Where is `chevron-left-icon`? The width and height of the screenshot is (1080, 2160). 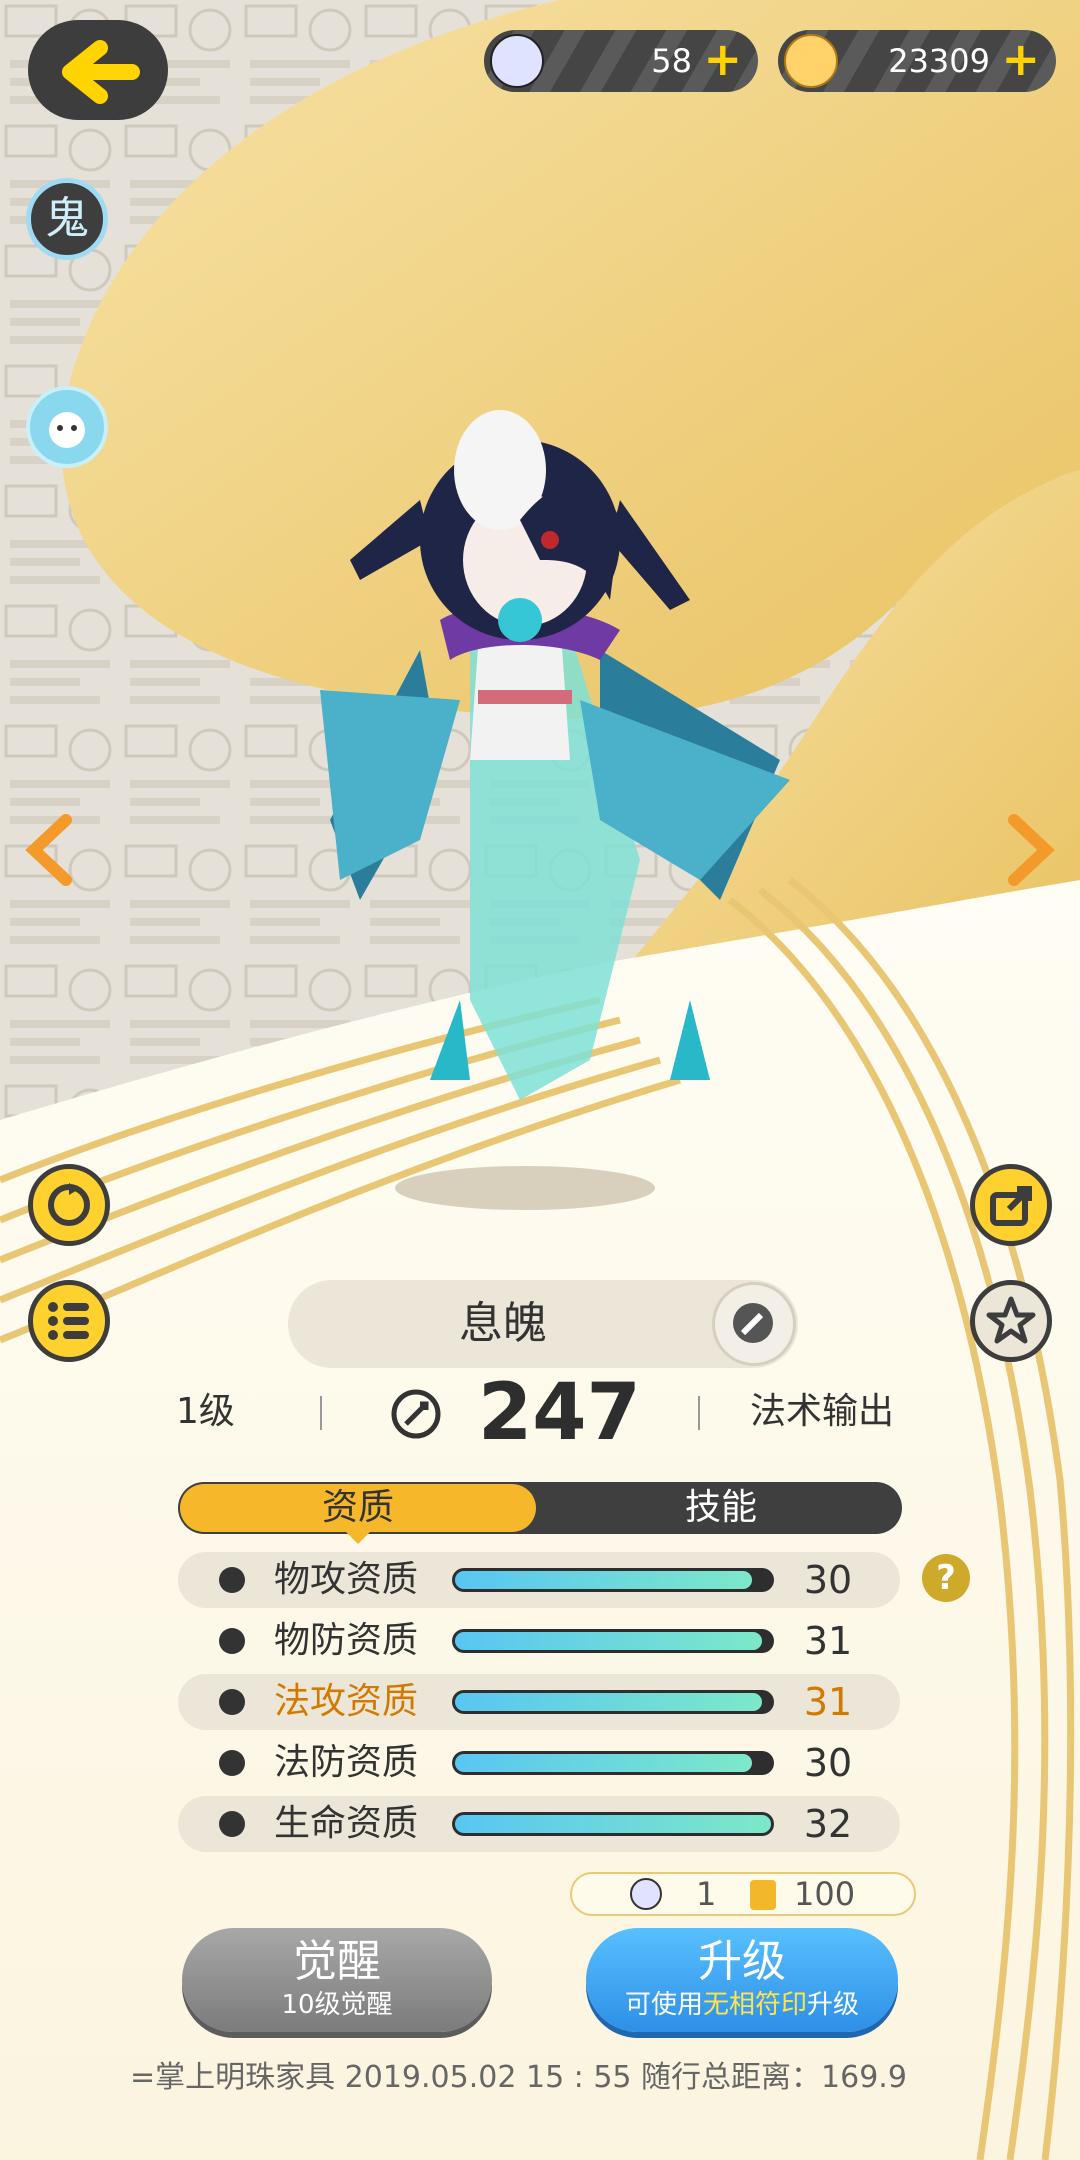 chevron-left-icon is located at coordinates (48, 850).